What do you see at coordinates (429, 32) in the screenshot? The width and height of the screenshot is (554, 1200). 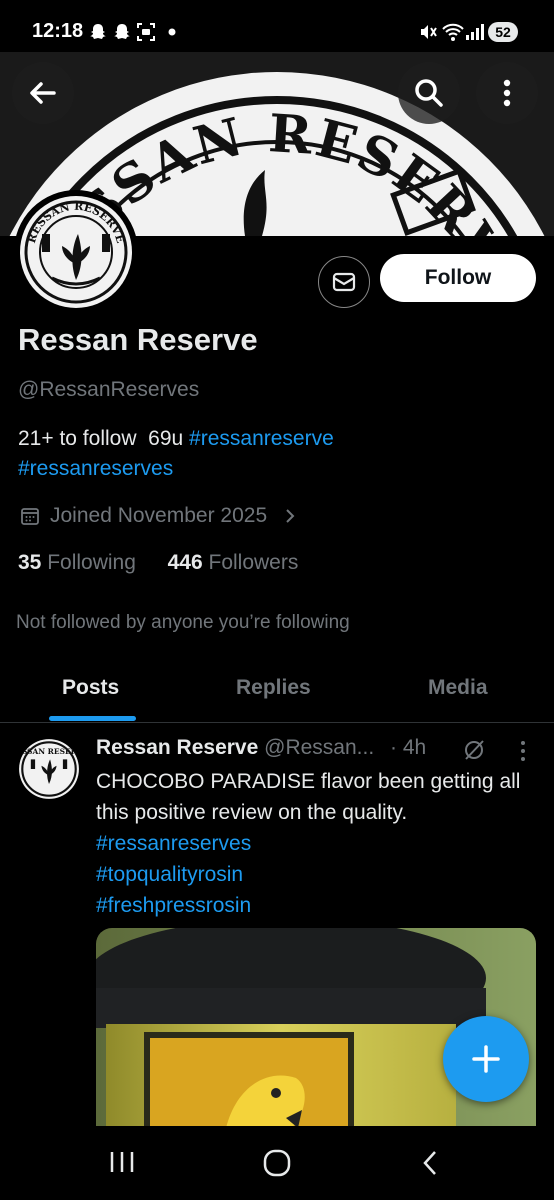 I see `mute-icon` at bounding box center [429, 32].